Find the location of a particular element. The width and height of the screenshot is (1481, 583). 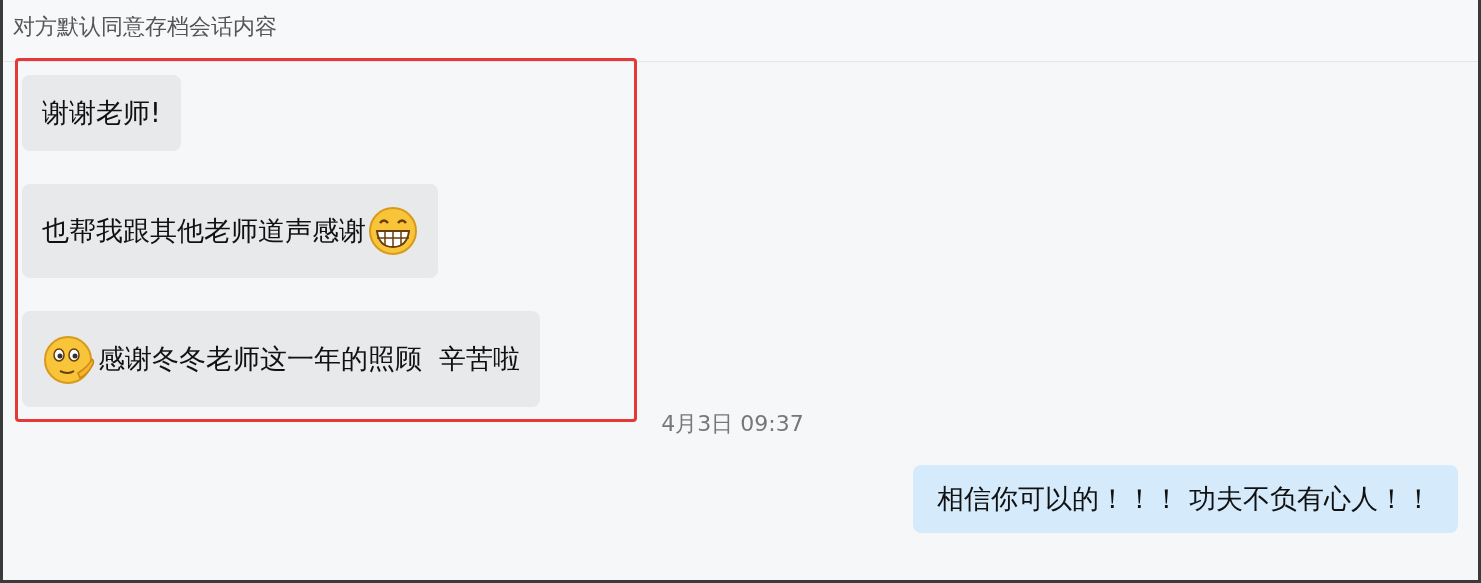

grinning-emoji-icon is located at coordinates (393, 231).